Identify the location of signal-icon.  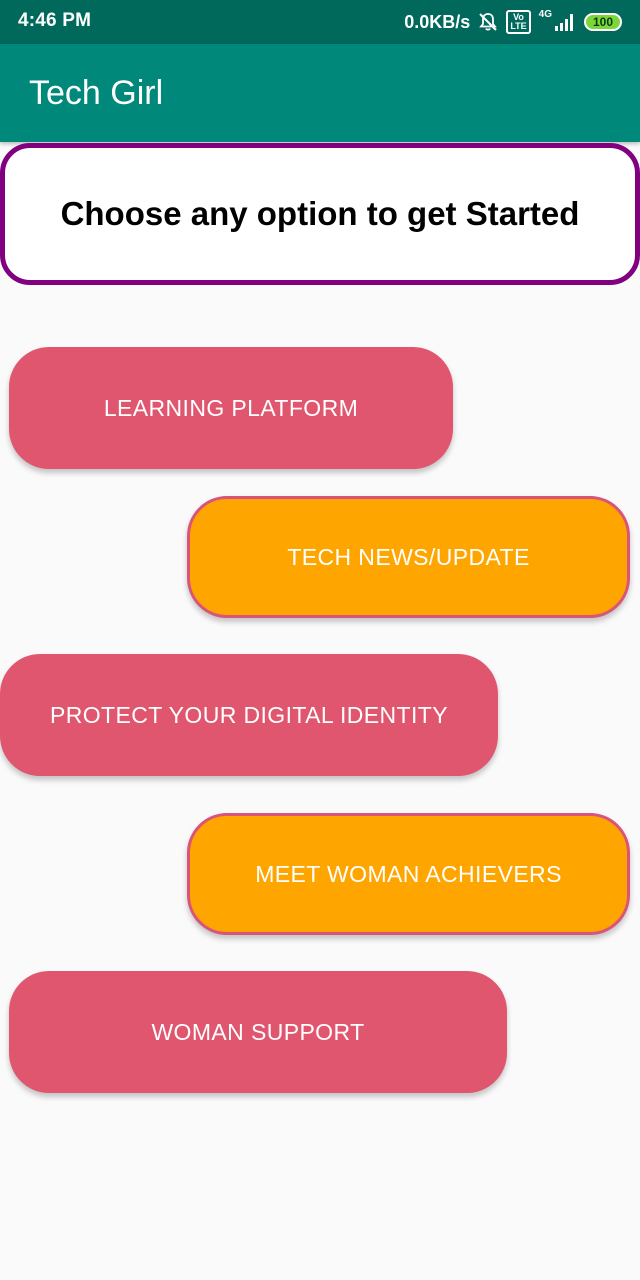
(565, 22).